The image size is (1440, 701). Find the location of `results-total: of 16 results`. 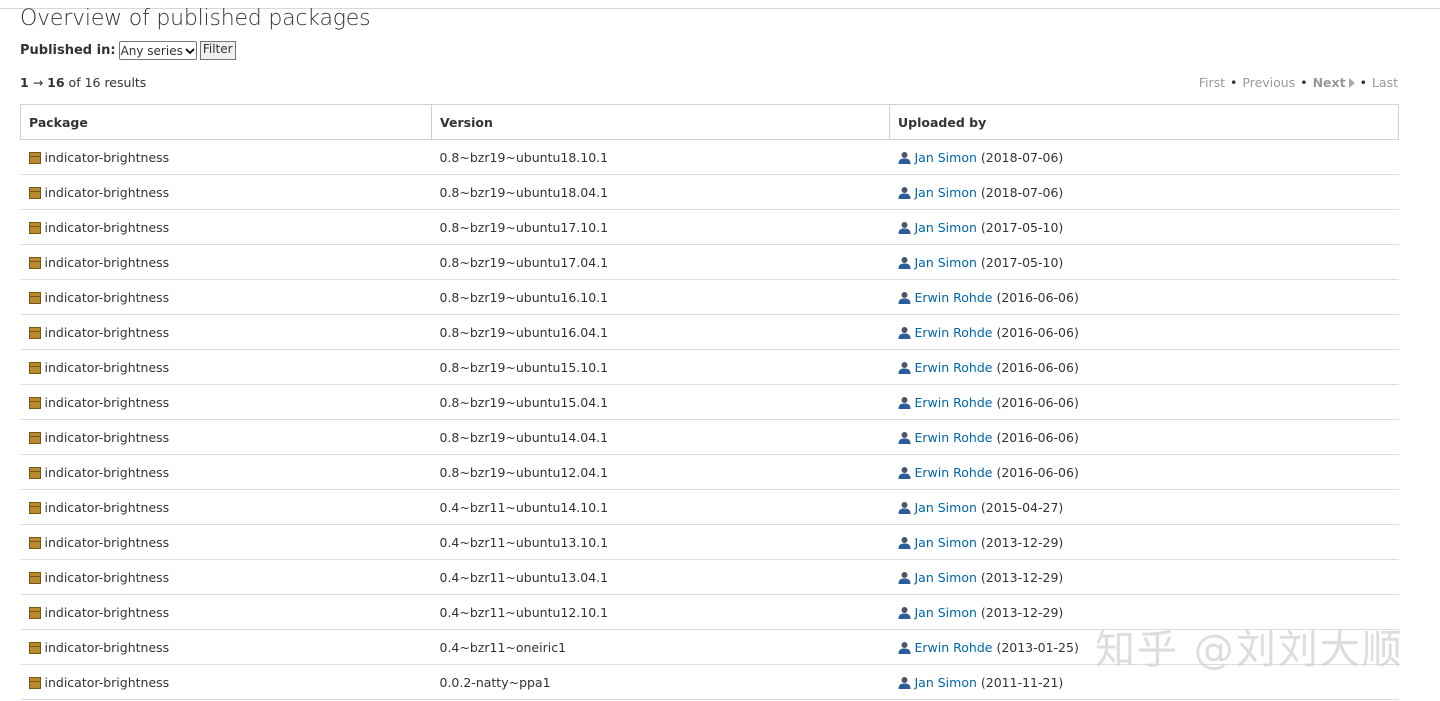

results-total: of 16 results is located at coordinates (107, 82).